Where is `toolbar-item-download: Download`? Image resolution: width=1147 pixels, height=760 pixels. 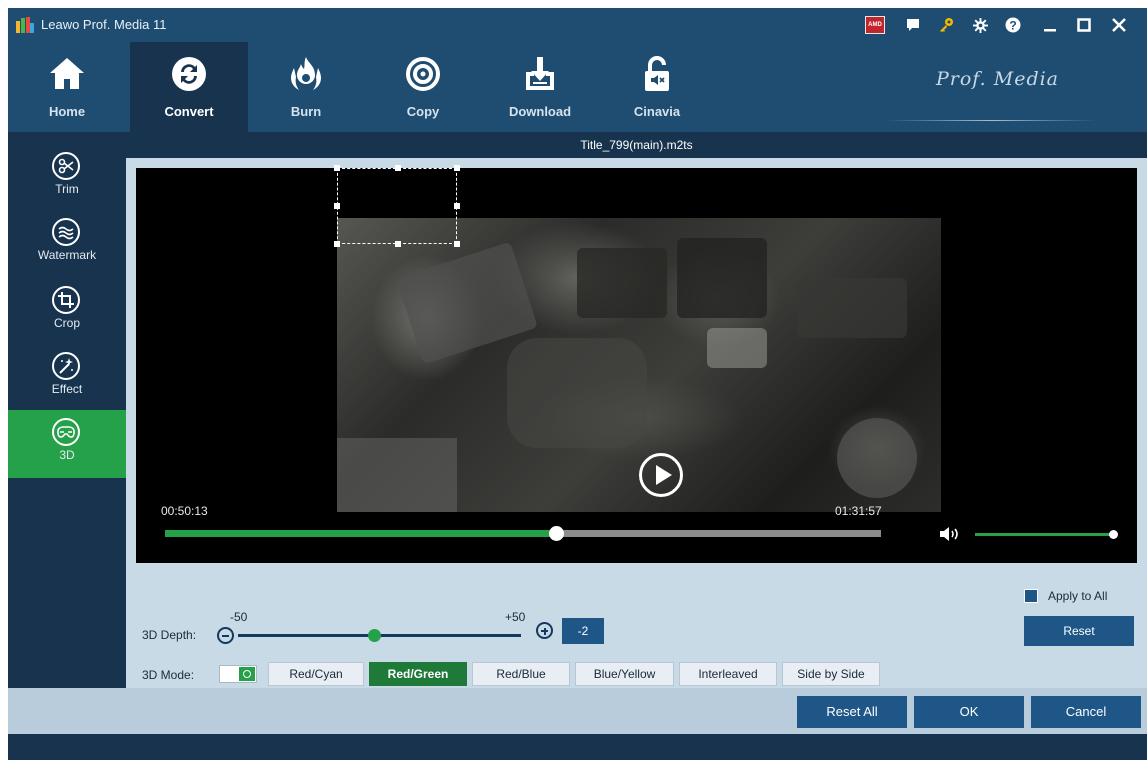
toolbar-item-download: Download is located at coordinates (540, 87).